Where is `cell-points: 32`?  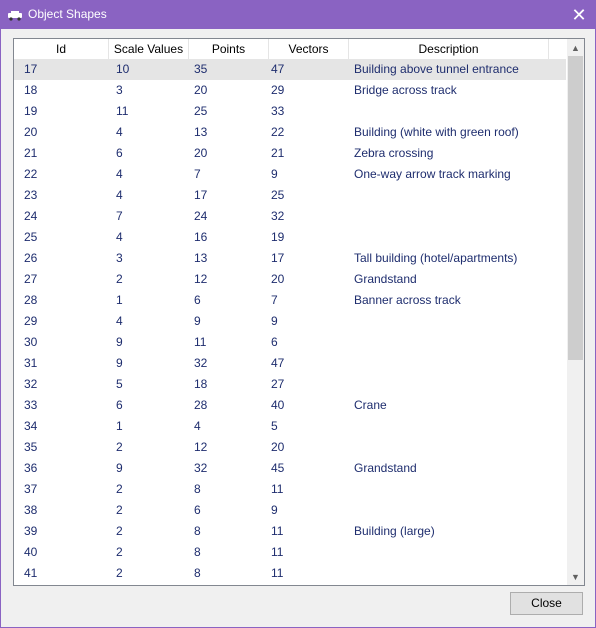
cell-points: 32 is located at coordinates (201, 468).